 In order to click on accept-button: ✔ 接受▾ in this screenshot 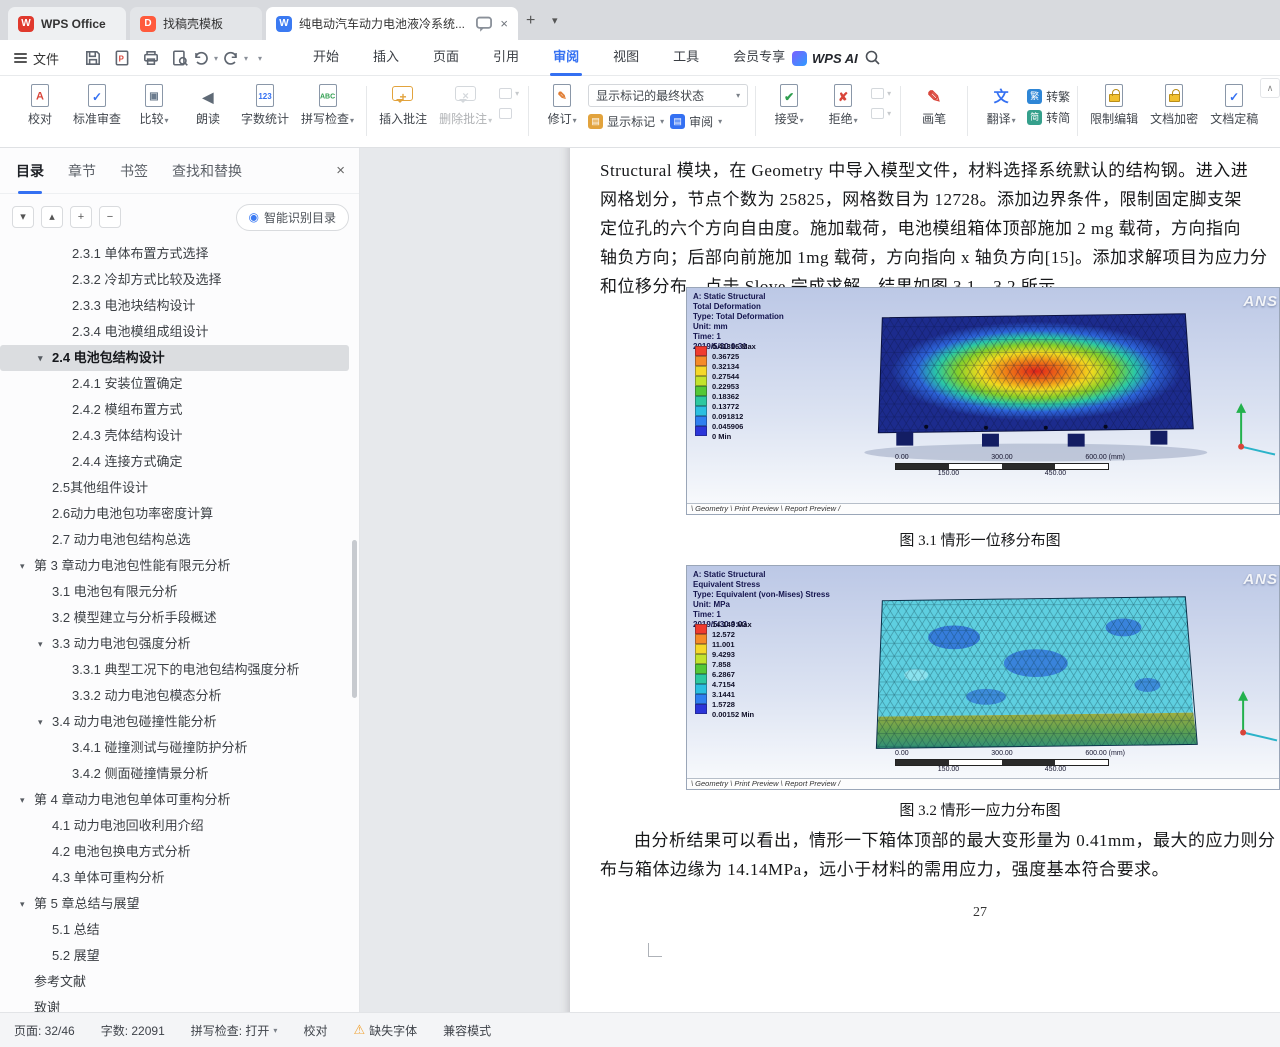, I will do `click(789, 102)`.